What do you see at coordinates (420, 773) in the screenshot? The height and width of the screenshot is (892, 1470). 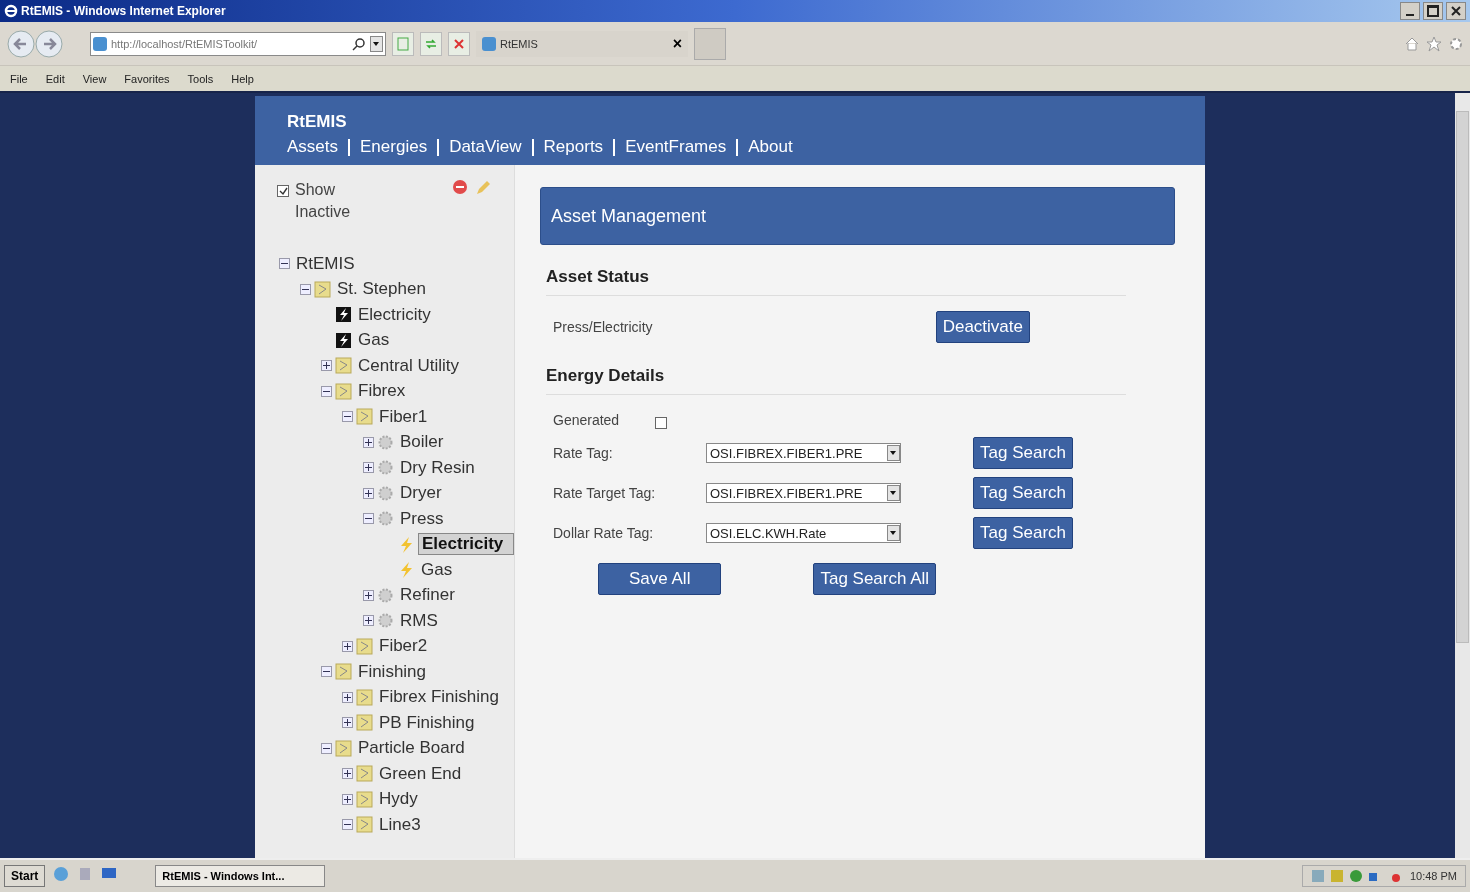 I see `tree-item: Green End` at bounding box center [420, 773].